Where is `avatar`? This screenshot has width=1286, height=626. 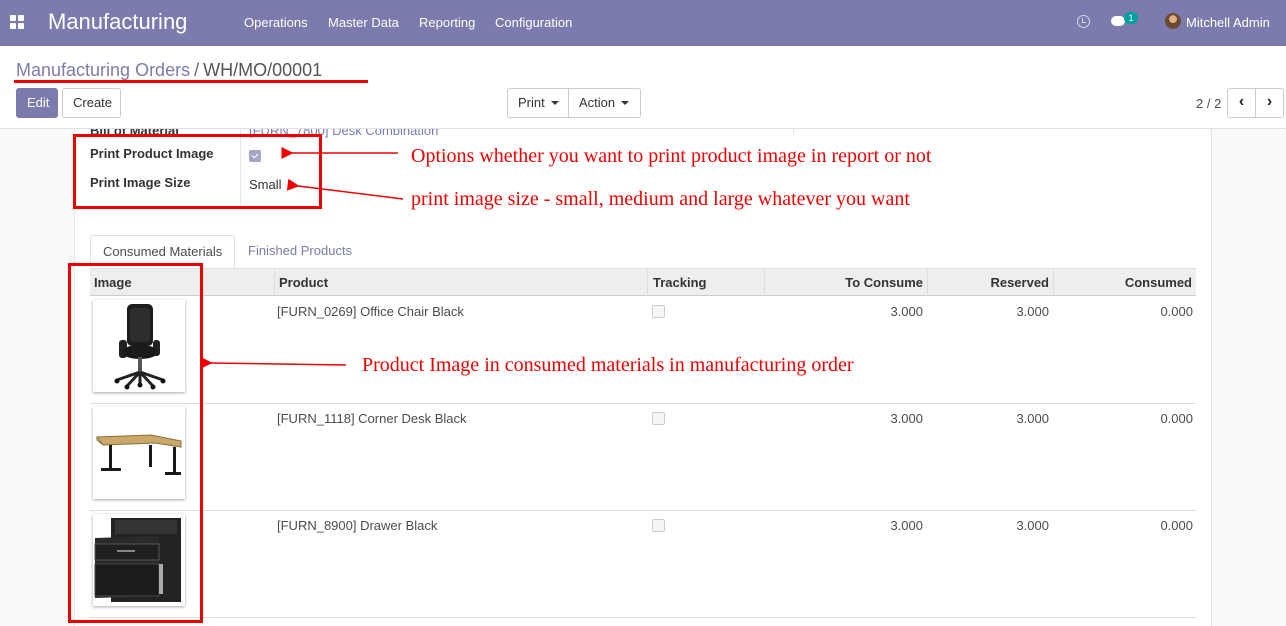 avatar is located at coordinates (1173, 21).